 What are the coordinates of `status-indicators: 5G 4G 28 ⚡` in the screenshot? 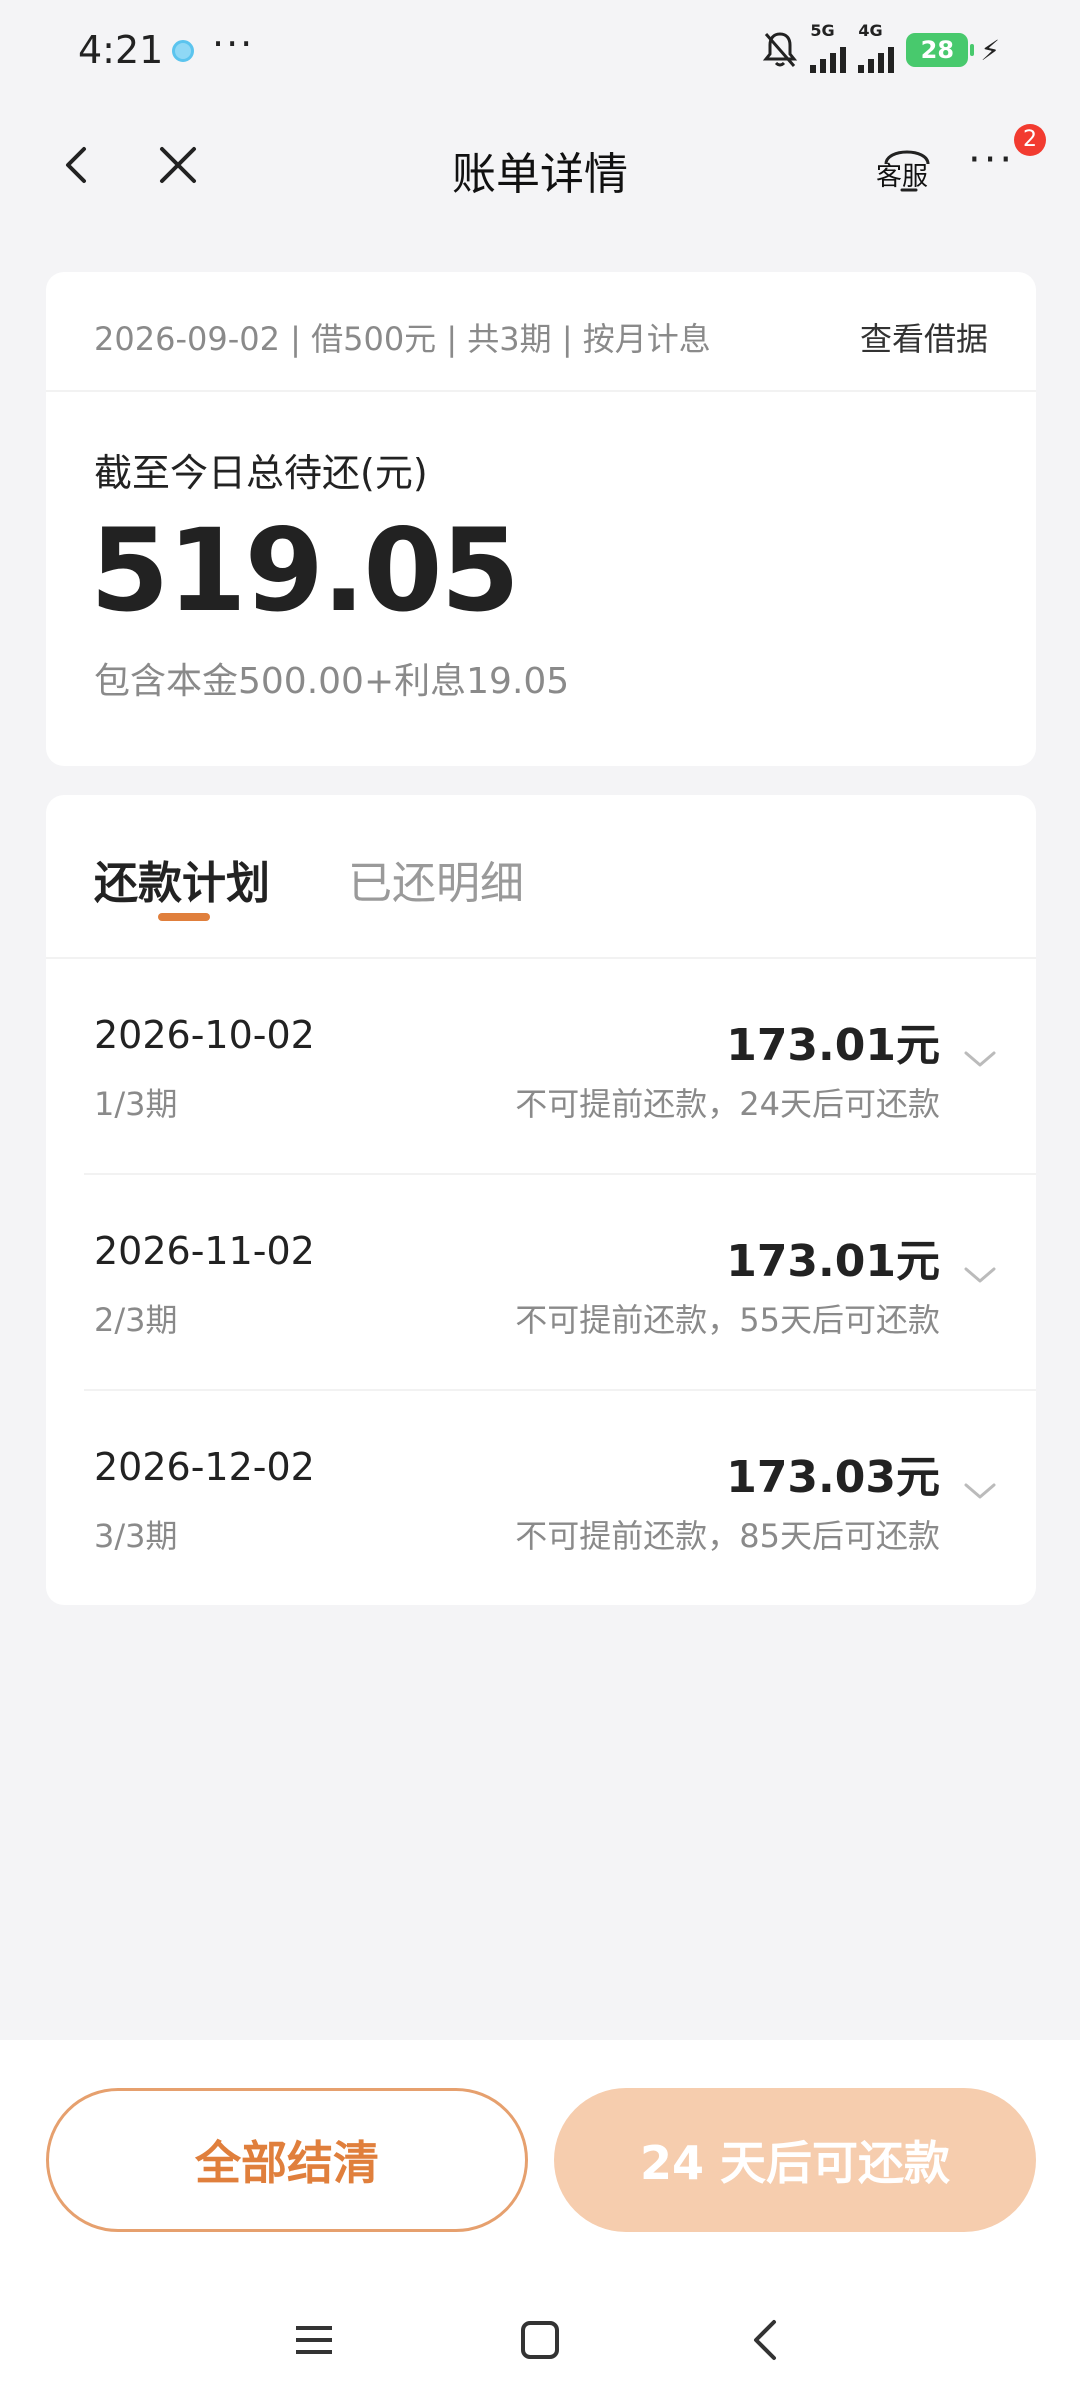 It's located at (881, 47).